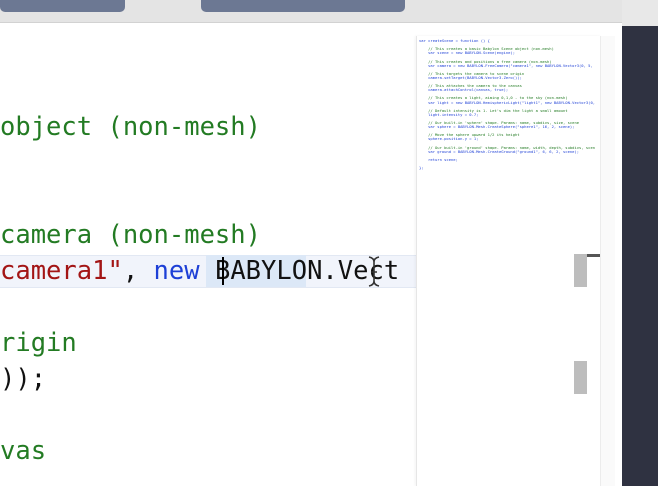 The height and width of the screenshot is (486, 658). I want to click on toolbar-button-center, so click(303, 6).